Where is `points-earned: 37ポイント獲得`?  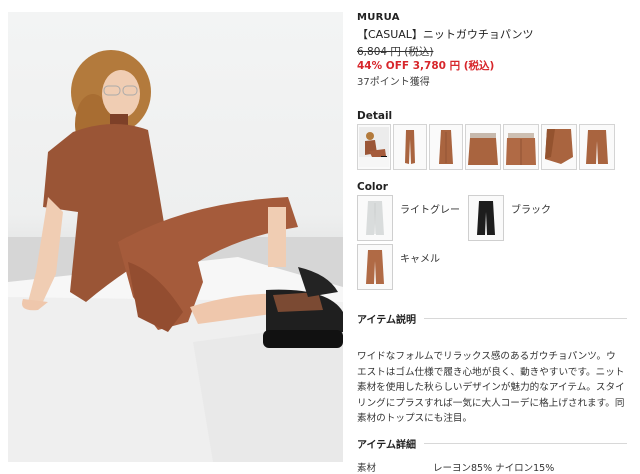
points-earned: 37ポイント獲得 is located at coordinates (393, 82).